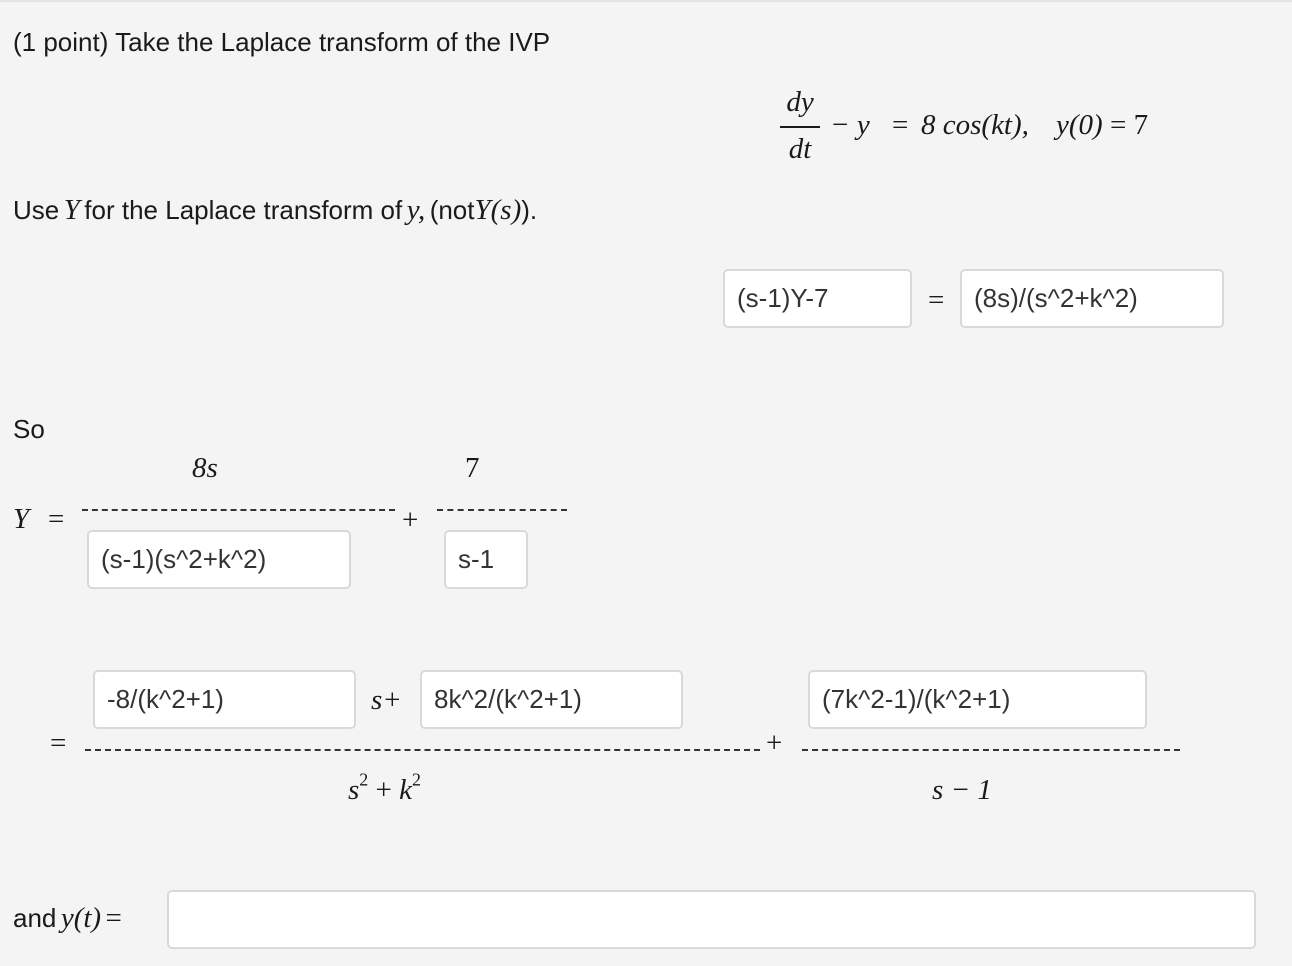 This screenshot has height=966, width=1292. What do you see at coordinates (416, 779) in the screenshot?
I see `denominator-k-exponent: 2` at bounding box center [416, 779].